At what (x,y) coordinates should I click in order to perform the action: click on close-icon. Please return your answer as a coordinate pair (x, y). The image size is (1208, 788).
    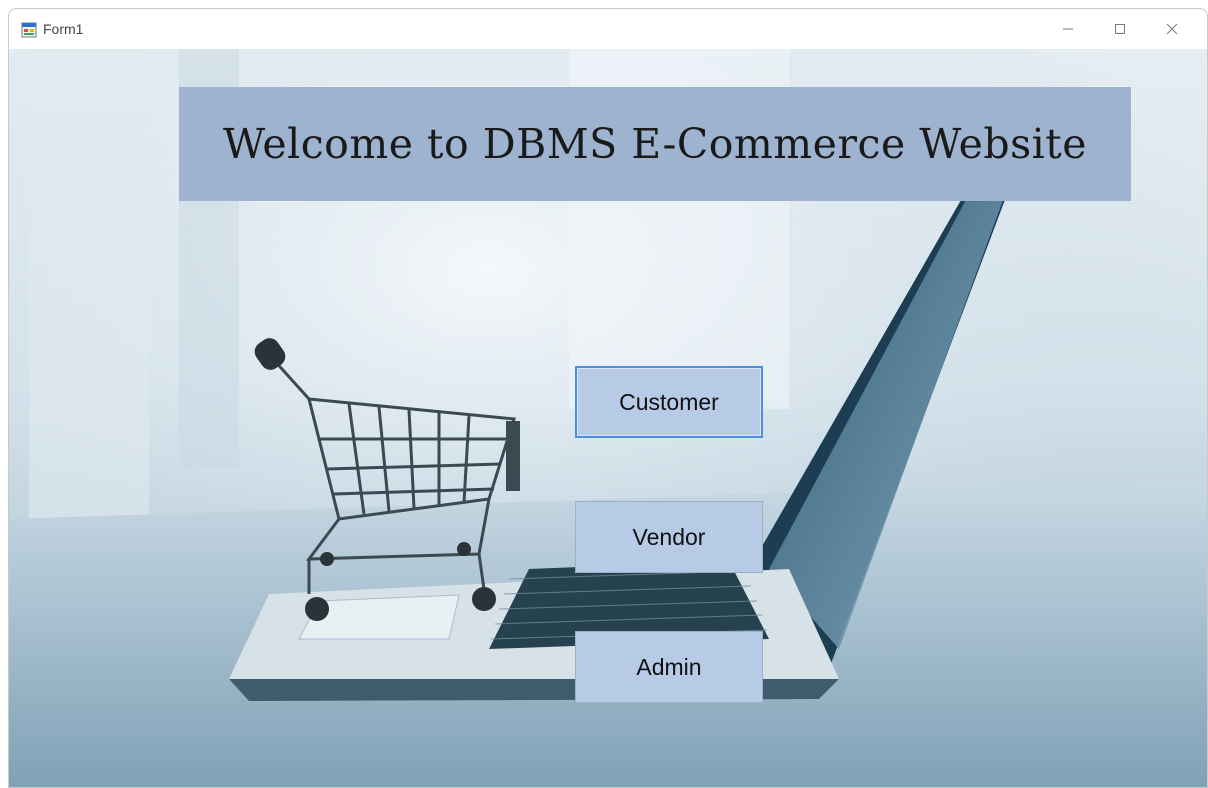
    Looking at the image, I should click on (1172, 29).